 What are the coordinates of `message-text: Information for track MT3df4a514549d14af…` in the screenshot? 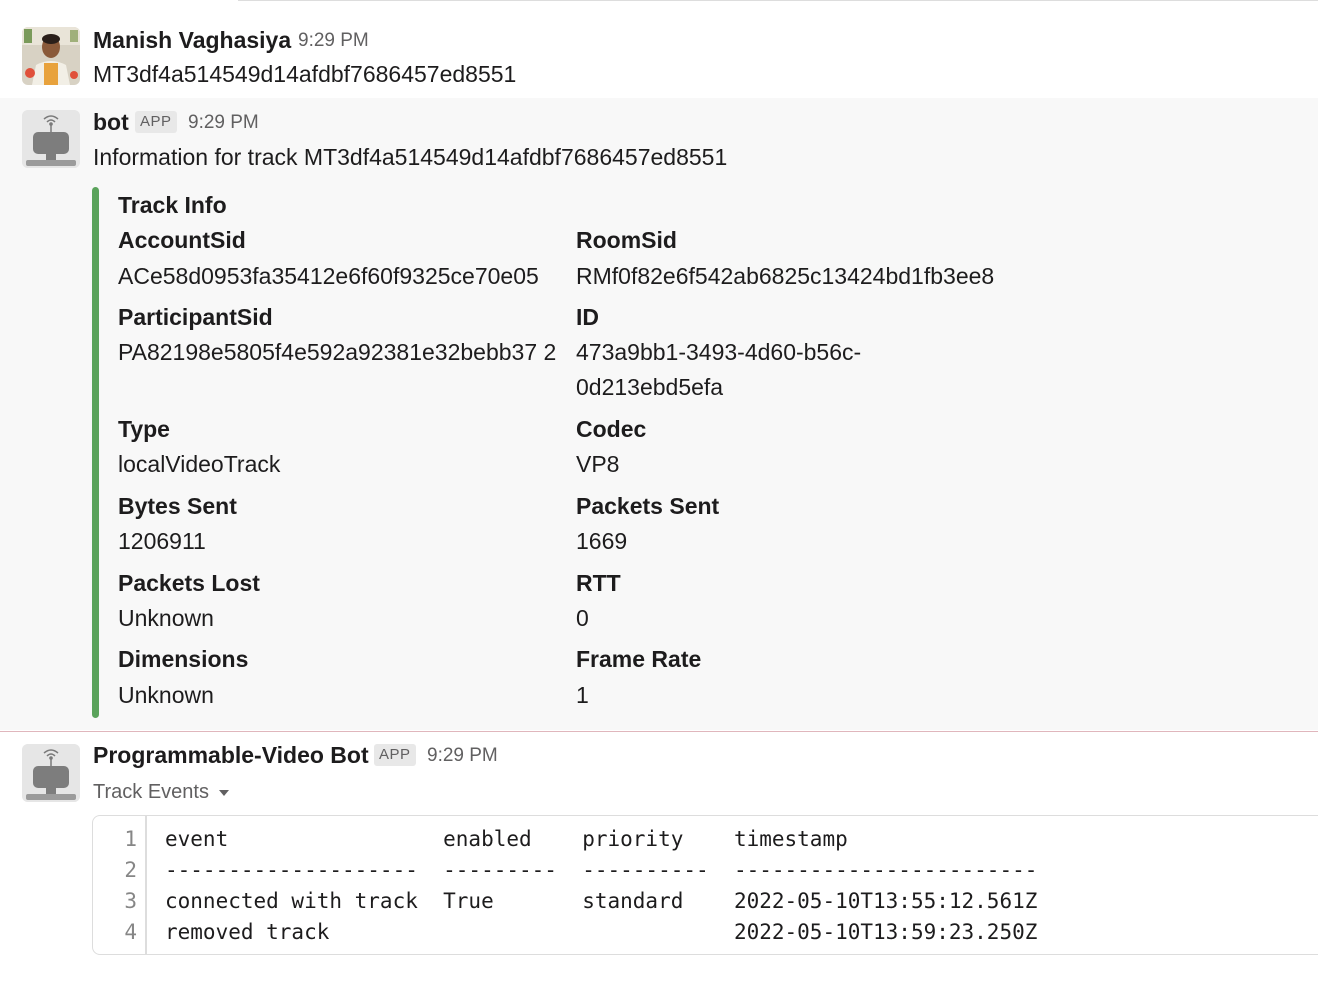 It's located at (410, 157).